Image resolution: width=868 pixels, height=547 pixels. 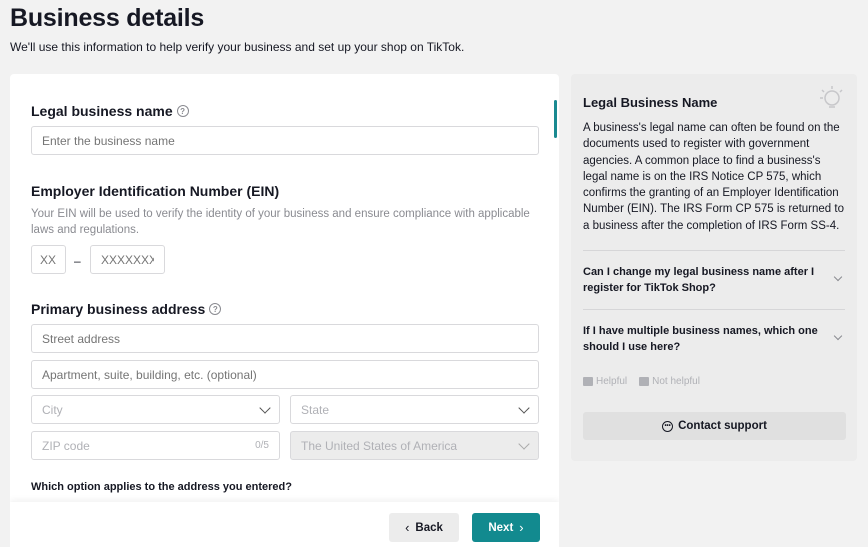 I want to click on next-button-label: Next, so click(x=501, y=527).